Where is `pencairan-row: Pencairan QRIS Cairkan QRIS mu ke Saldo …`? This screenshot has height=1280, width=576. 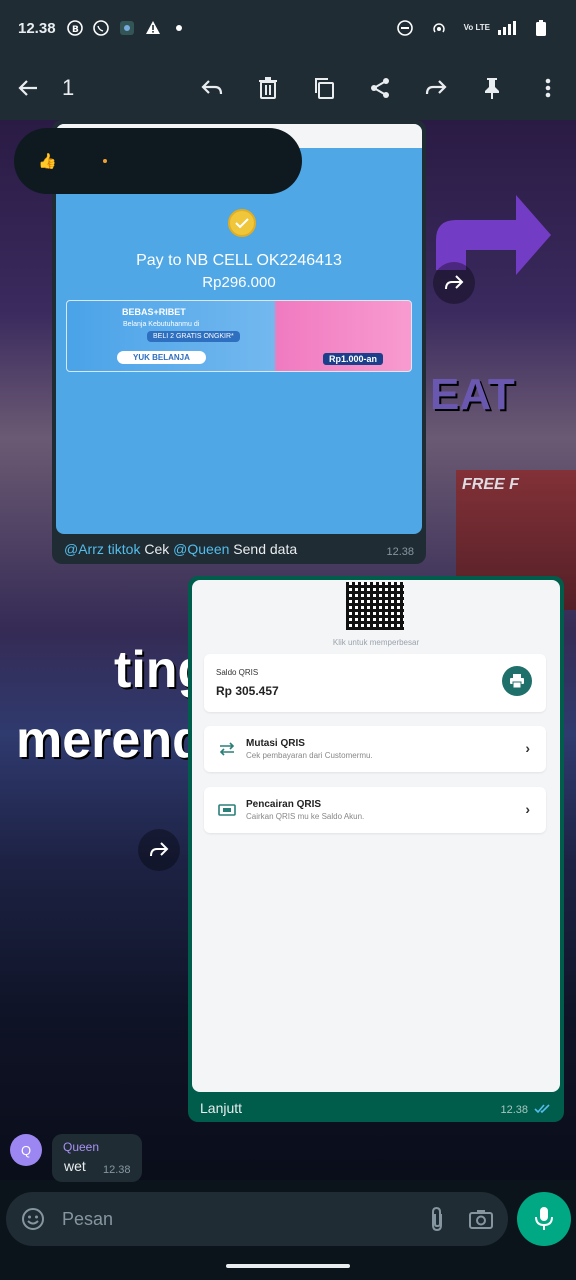 pencairan-row: Pencairan QRIS Cairkan QRIS mu ke Saldo … is located at coordinates (375, 810).